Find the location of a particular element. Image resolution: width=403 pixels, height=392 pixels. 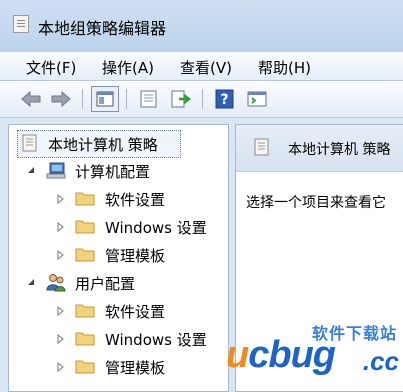

tree-item-computer-config: 计算机配置 is located at coordinates (125, 171).